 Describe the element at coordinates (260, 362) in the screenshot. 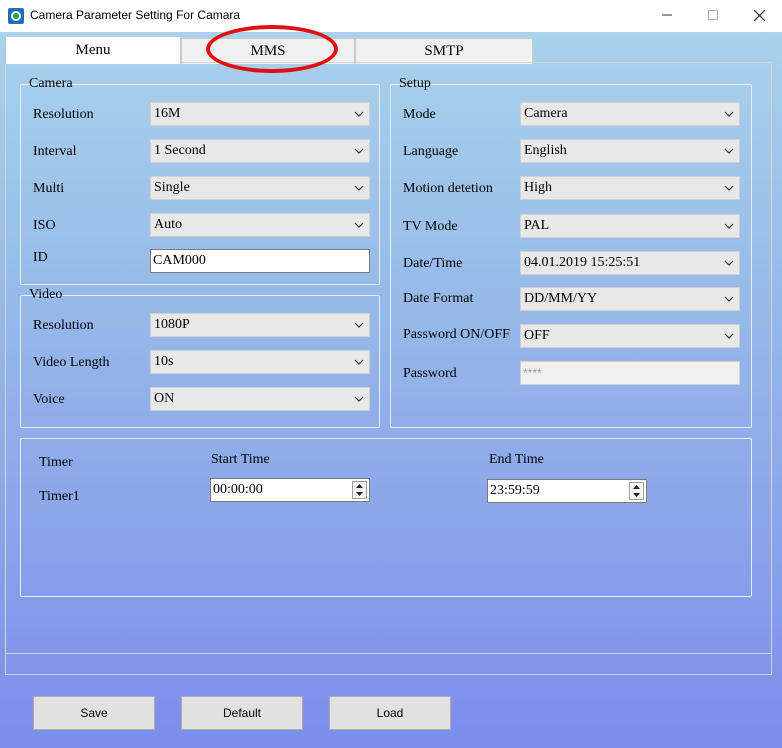

I see `video-length-select: 10s` at that location.